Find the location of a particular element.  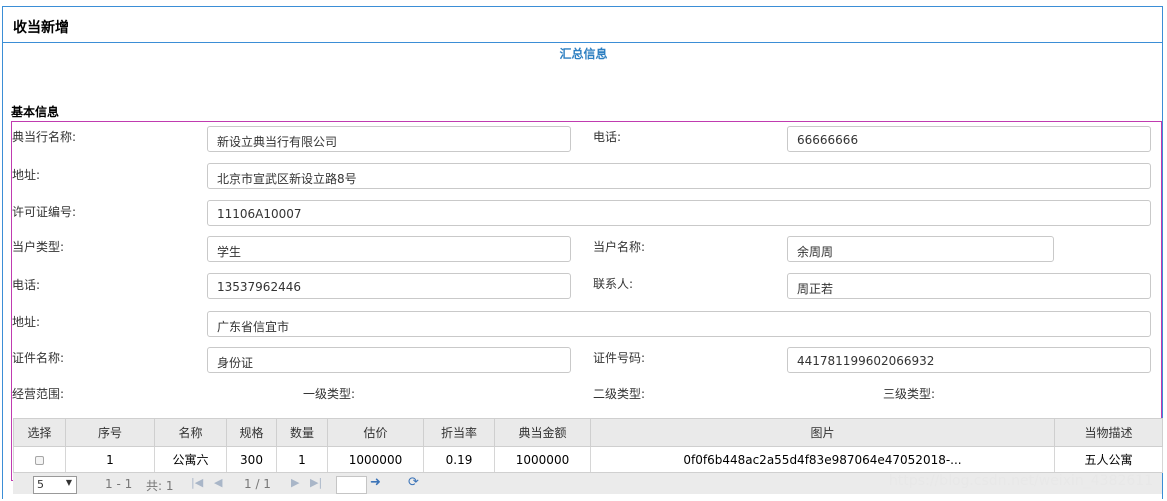

row-qty: 1 is located at coordinates (302, 459).